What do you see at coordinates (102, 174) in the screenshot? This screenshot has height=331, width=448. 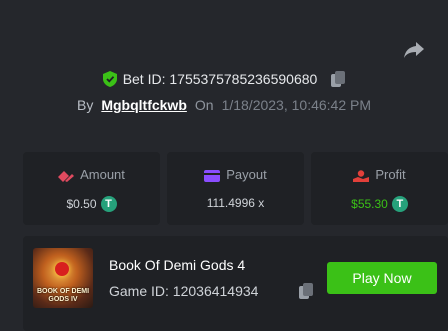 I see `amount-label: Amount` at bounding box center [102, 174].